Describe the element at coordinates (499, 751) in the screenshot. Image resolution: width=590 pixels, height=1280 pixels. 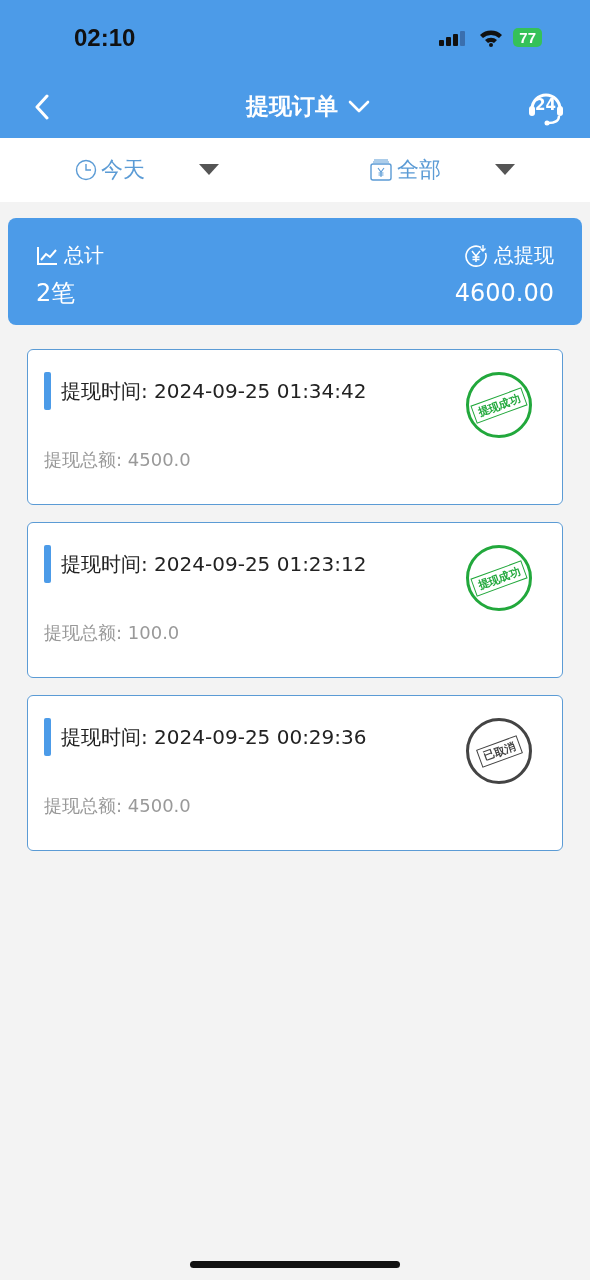
I see `status-stamp: 已取消` at that location.